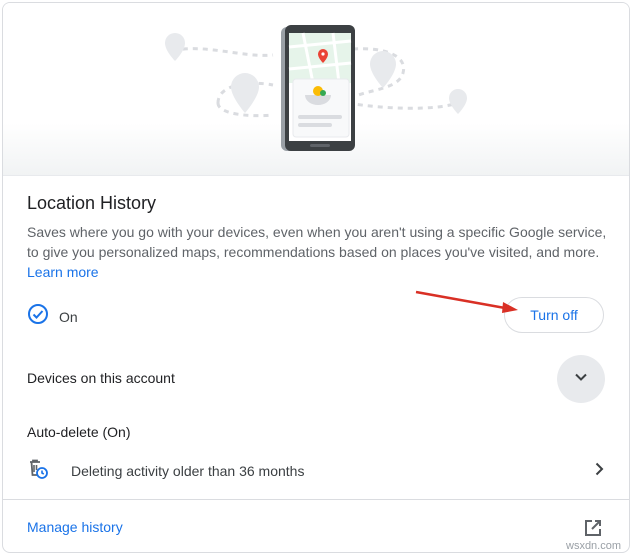 The height and width of the screenshot is (557, 634). Describe the element at coordinates (316, 499) in the screenshot. I see `divider` at that location.